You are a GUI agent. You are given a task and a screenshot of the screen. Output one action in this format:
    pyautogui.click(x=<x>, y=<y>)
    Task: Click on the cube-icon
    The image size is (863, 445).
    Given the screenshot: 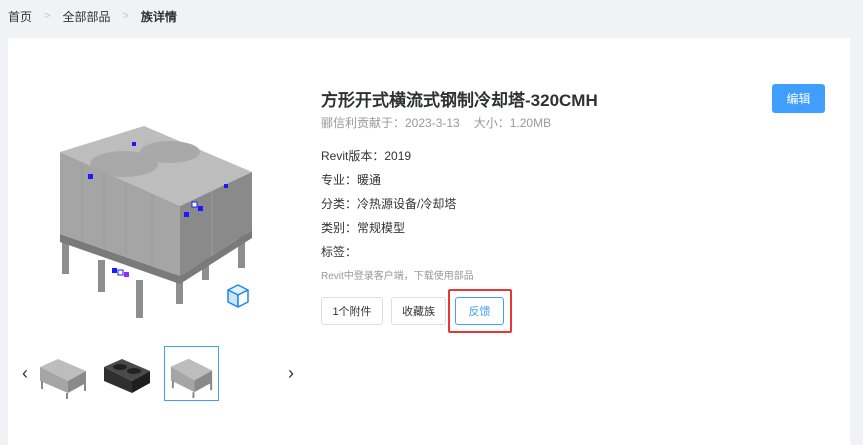 What is the action you would take?
    pyautogui.click(x=238, y=296)
    